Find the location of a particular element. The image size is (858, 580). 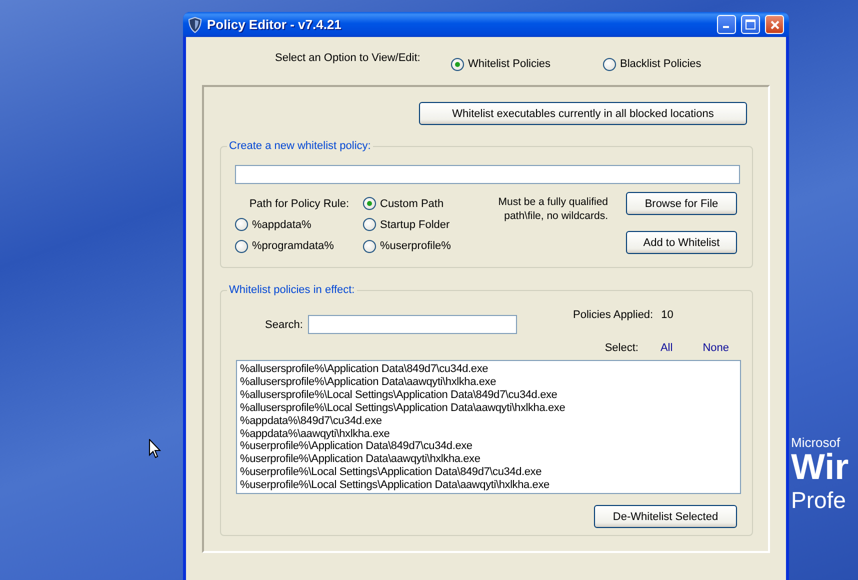

policy-item: %userprofile%\Application Data\aawqyti\hxlkha.exe is located at coordinates (488, 459).